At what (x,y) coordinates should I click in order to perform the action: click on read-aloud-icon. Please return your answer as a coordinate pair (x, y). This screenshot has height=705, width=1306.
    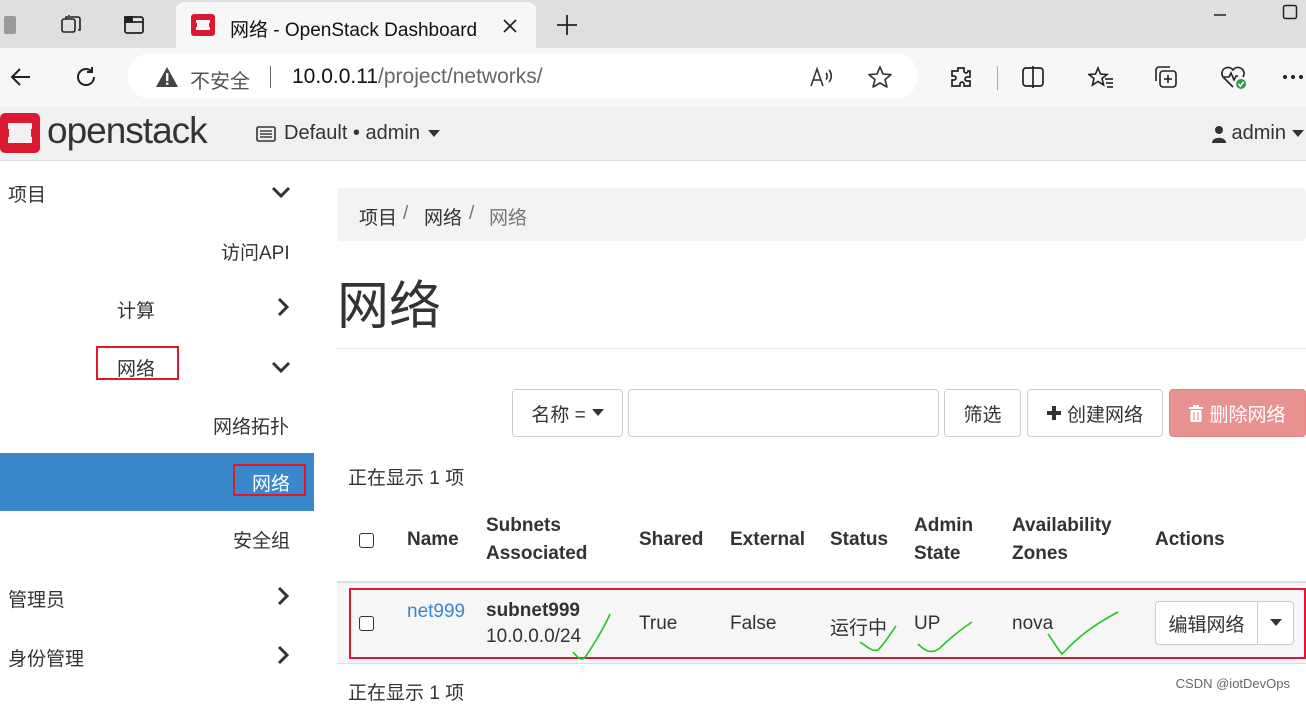
    Looking at the image, I should click on (822, 77).